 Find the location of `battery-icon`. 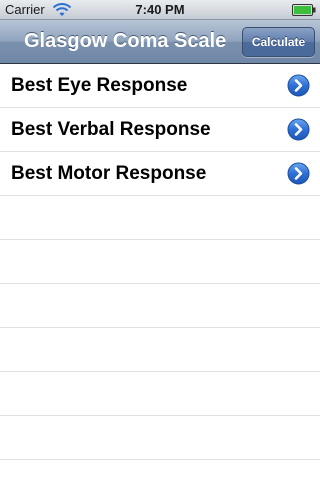

battery-icon is located at coordinates (304, 10).